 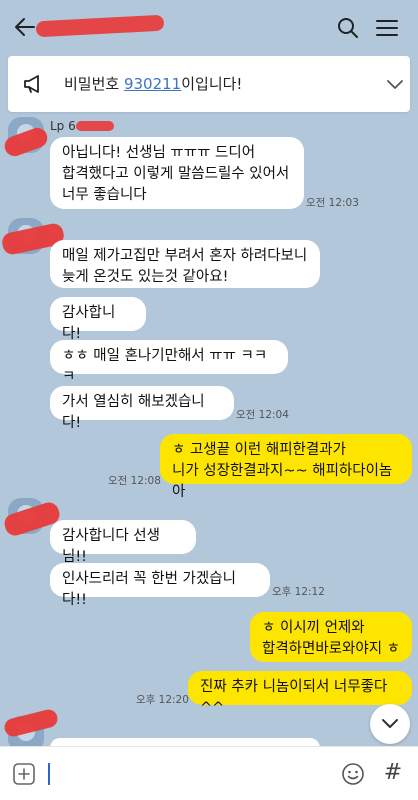 I want to click on notice-prefix: 비밀번호, so click(x=94, y=84).